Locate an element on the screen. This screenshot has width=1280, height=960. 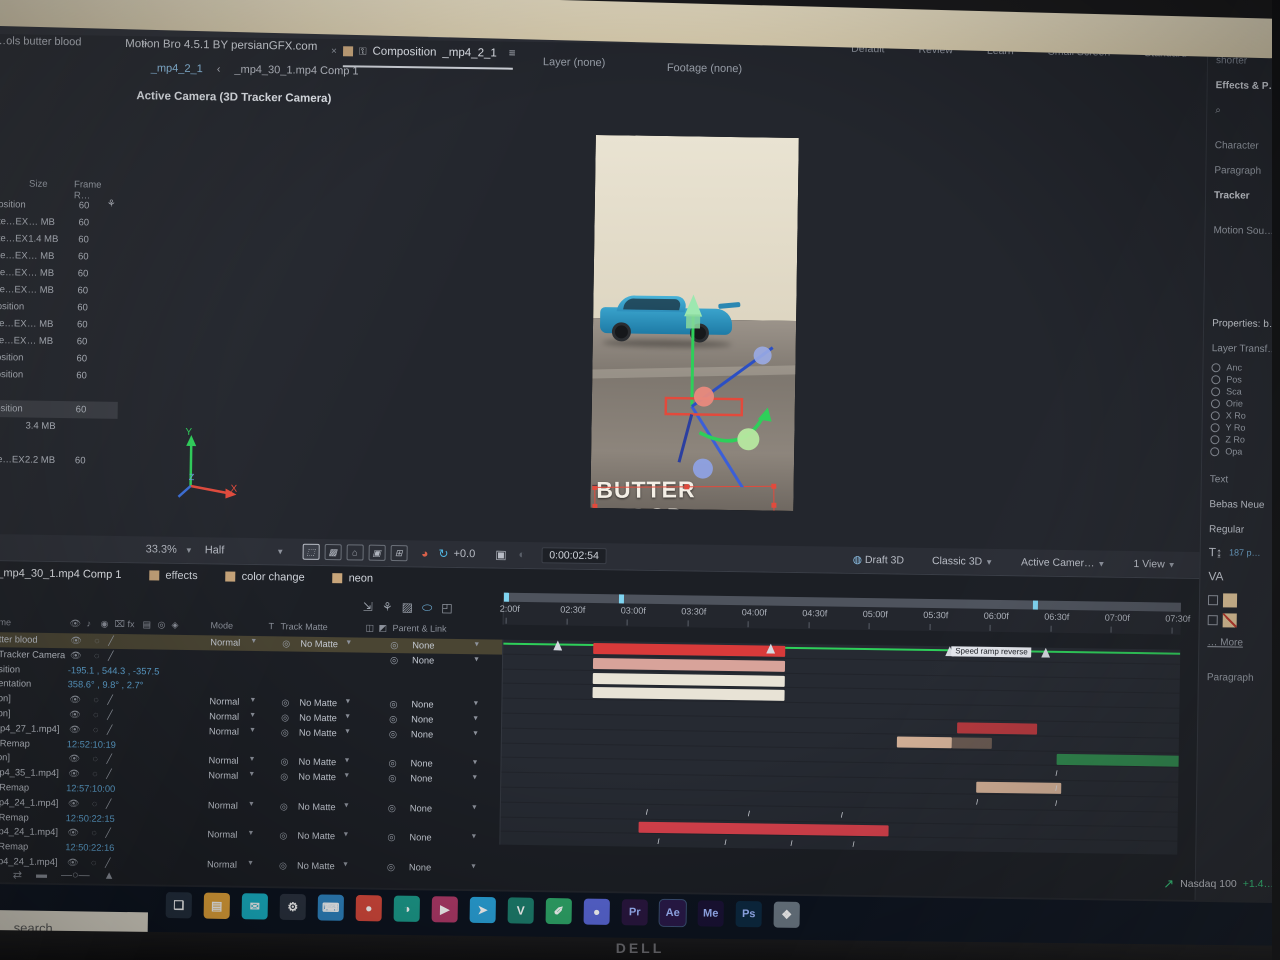
taskbar-icon-premiere-pro: Pr is located at coordinates (634, 912).